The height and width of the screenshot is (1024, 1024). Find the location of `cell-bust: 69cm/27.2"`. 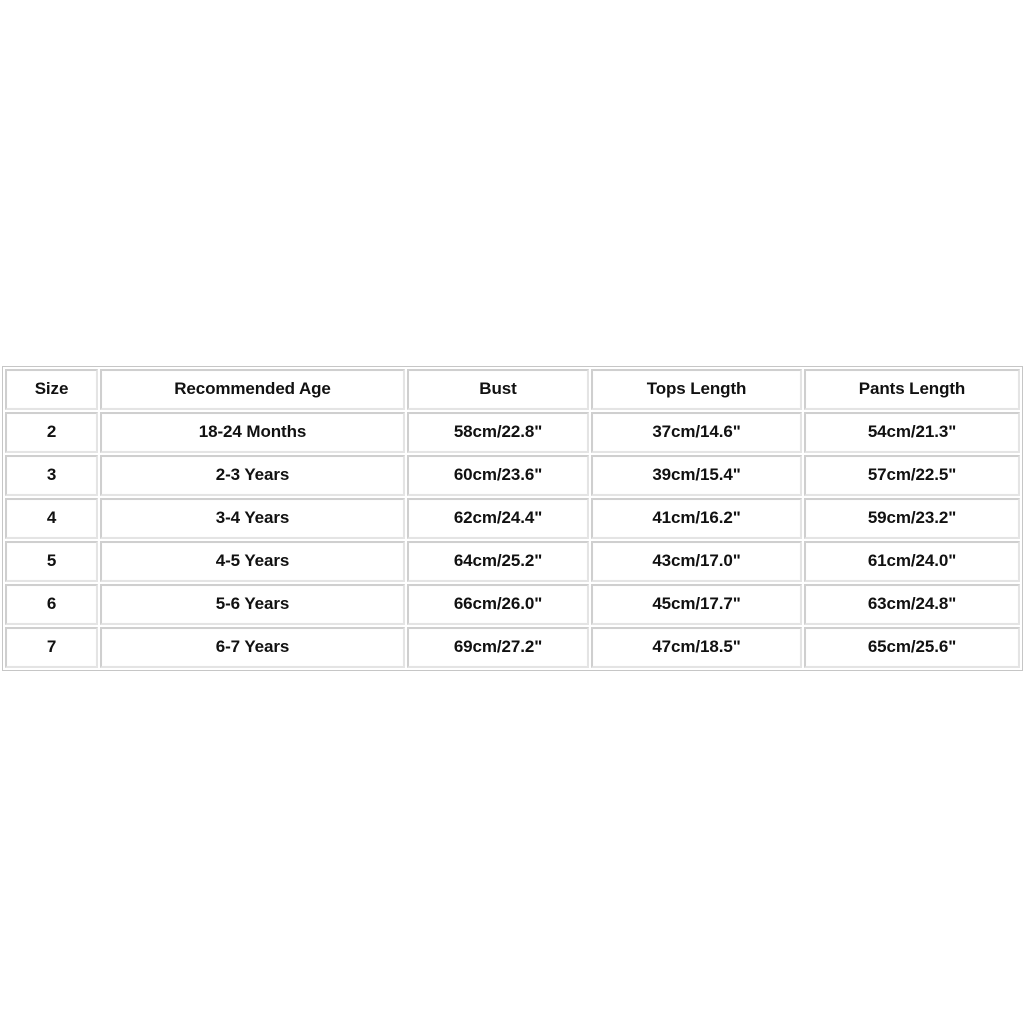

cell-bust: 69cm/27.2" is located at coordinates (498, 647).